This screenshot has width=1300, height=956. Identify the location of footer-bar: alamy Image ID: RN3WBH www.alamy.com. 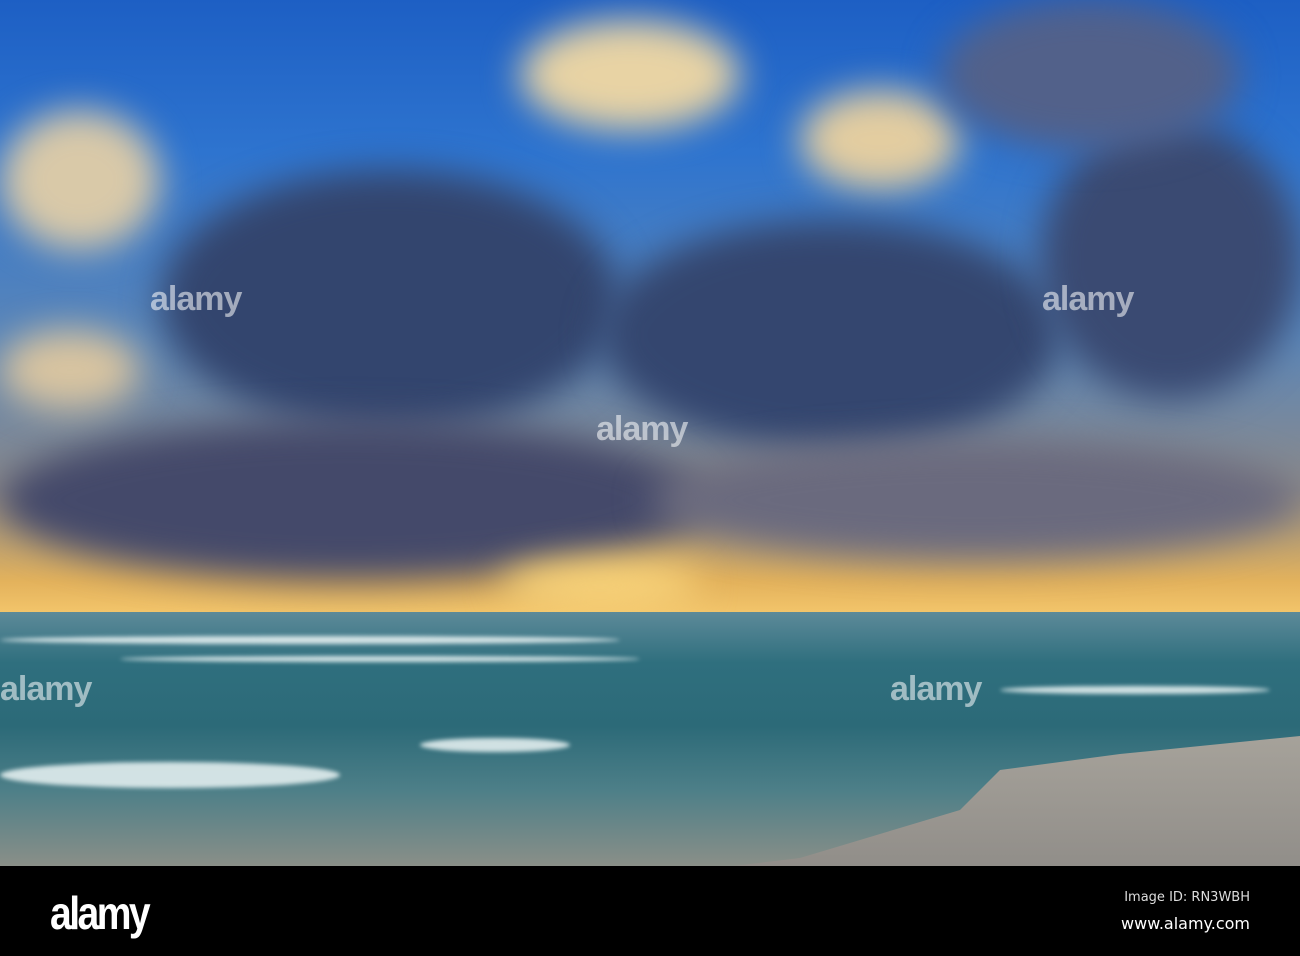
(650, 911).